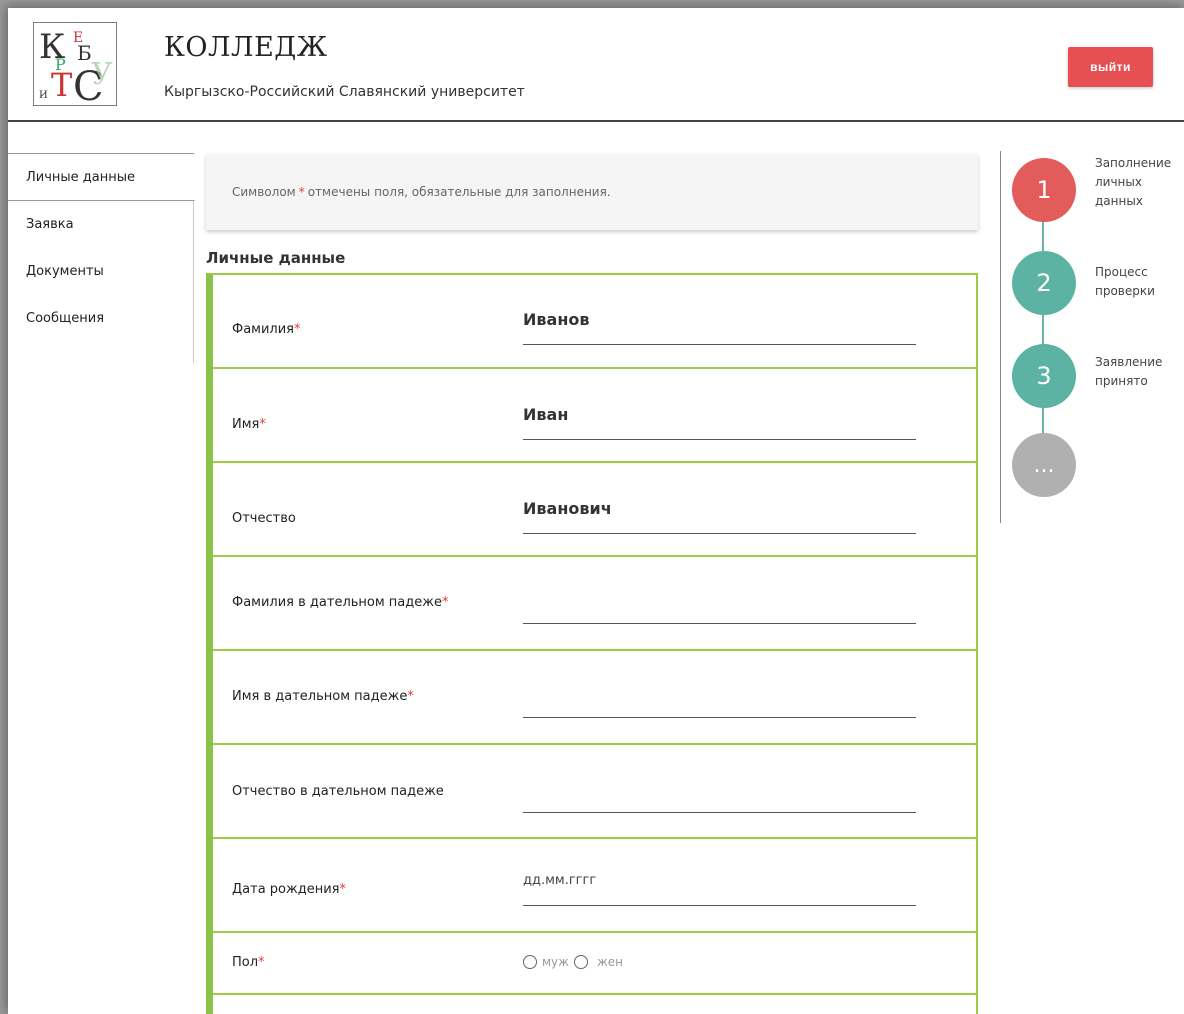 The height and width of the screenshot is (1014, 1184). What do you see at coordinates (719, 327) in the screenshot?
I see `last-name-input: Иванов` at bounding box center [719, 327].